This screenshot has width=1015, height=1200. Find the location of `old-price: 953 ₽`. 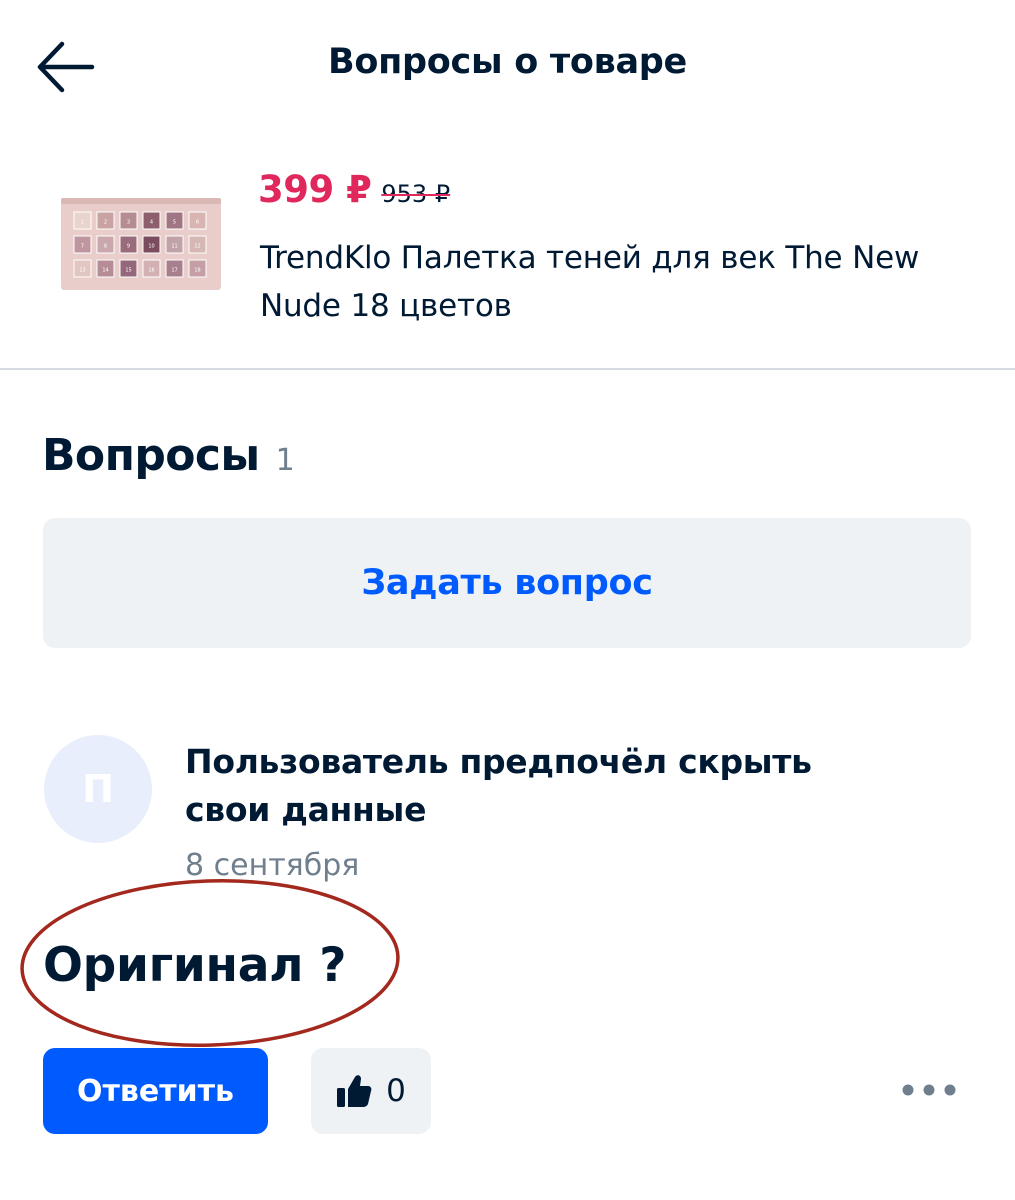

old-price: 953 ₽ is located at coordinates (416, 194).